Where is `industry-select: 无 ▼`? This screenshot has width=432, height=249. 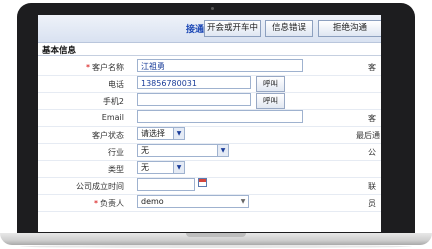
industry-select: 无 ▼ is located at coordinates (183, 150).